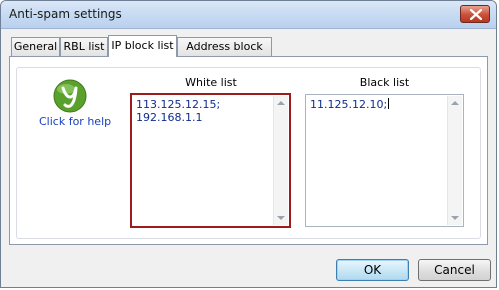 The width and height of the screenshot is (499, 290). I want to click on black-list-label: Black list, so click(384, 82).